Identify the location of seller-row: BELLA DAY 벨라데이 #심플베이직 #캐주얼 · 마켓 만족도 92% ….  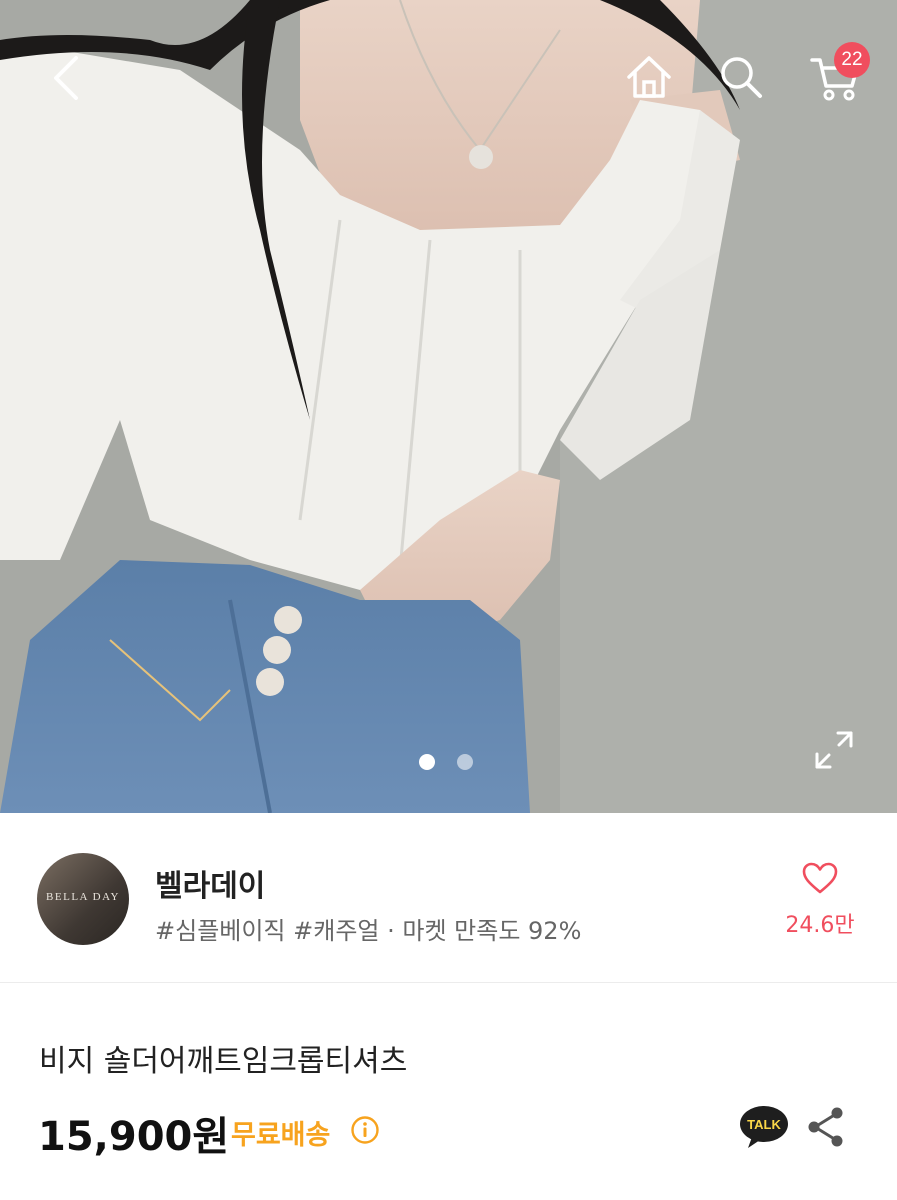
(448, 898).